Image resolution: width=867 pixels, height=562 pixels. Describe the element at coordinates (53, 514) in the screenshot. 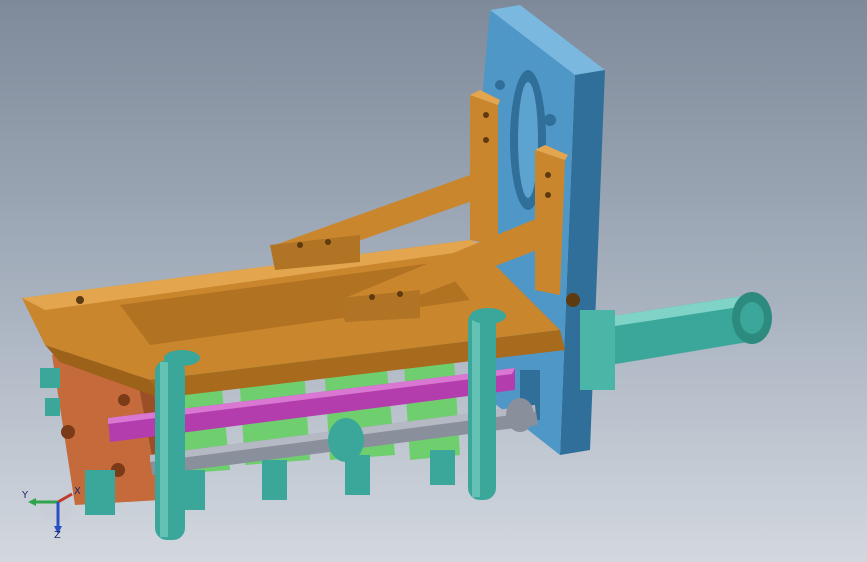

I see `coordinate-triad: Y X Z` at that location.